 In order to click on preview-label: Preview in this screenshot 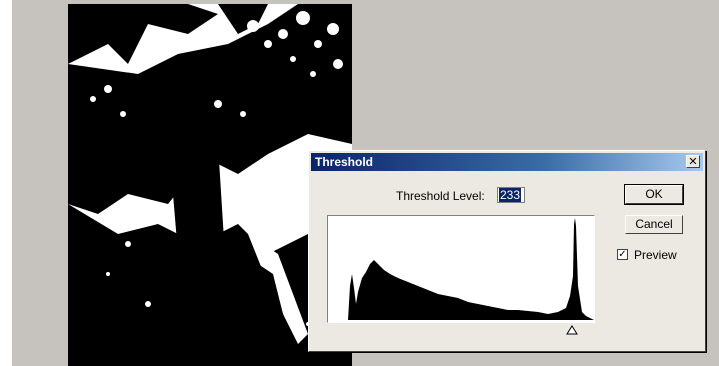, I will do `click(655, 255)`.